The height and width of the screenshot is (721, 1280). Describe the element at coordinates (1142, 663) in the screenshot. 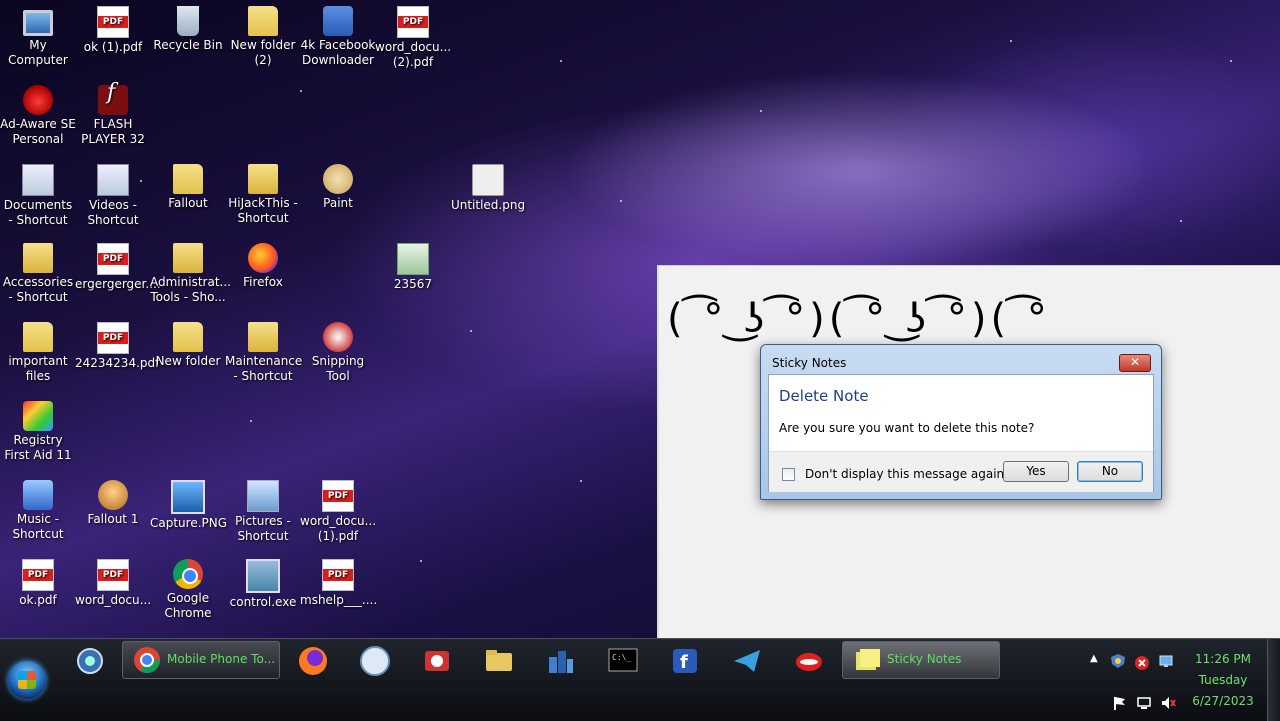

I see `error-x-icon` at that location.